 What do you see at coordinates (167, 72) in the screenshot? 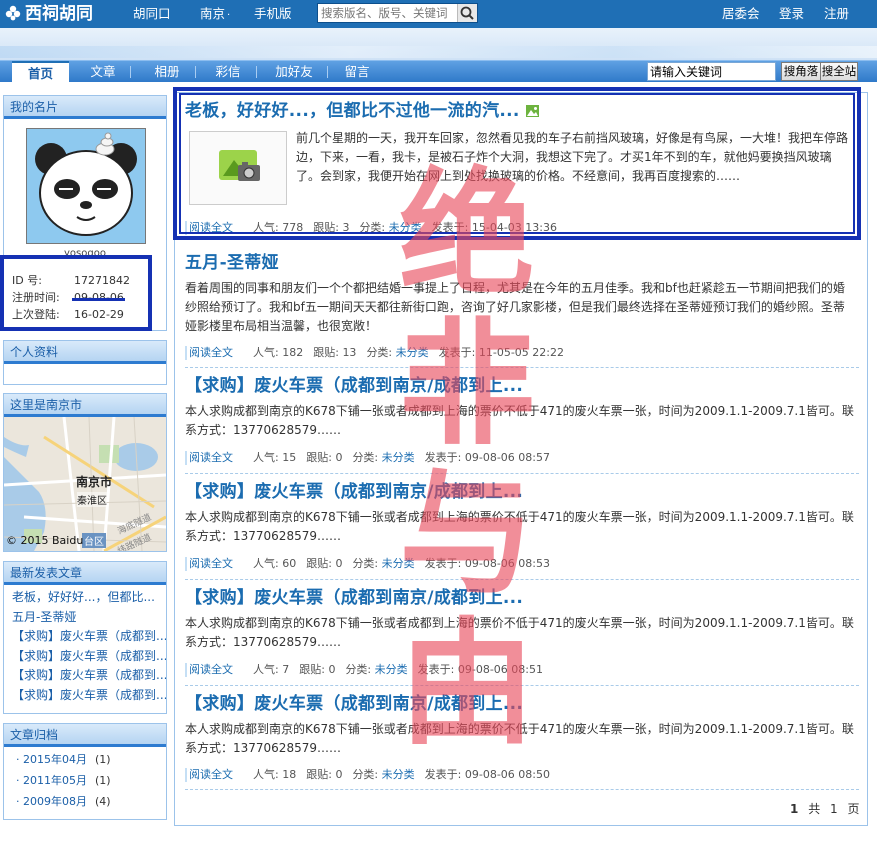
I see `tab-album: 相册` at bounding box center [167, 72].